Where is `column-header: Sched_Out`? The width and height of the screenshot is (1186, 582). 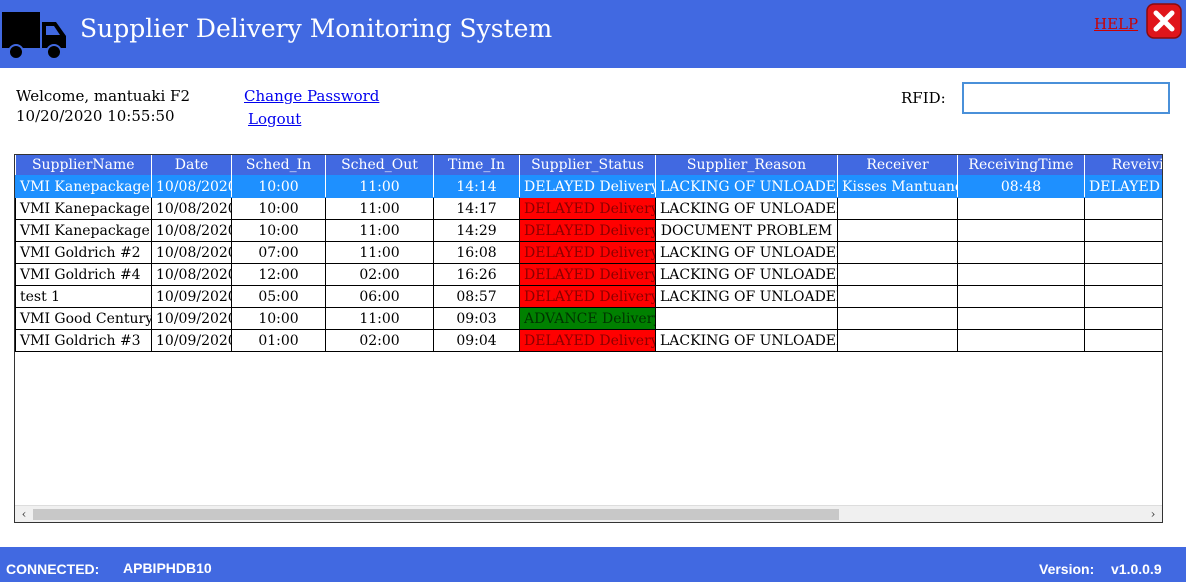 column-header: Sched_Out is located at coordinates (379, 165).